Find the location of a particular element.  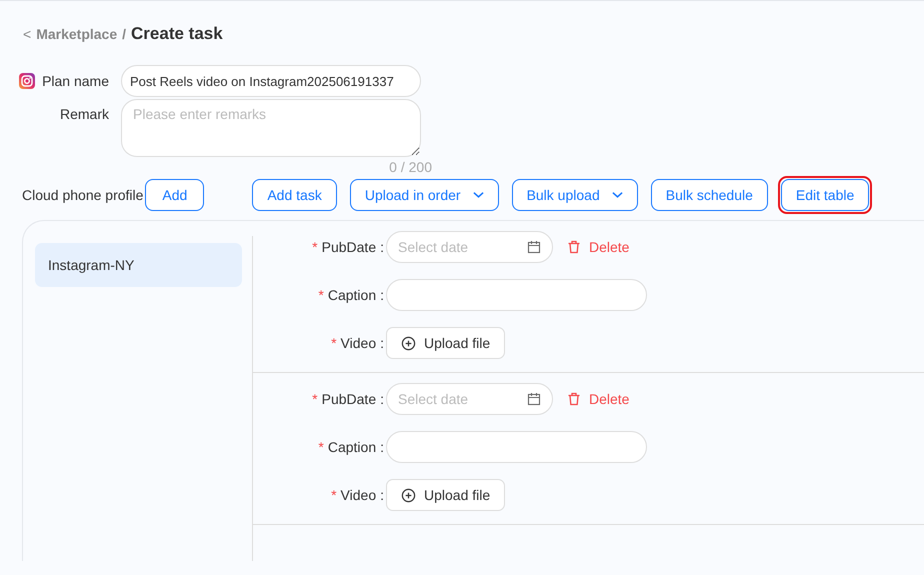

toolbar-button: Add task is located at coordinates (294, 195).